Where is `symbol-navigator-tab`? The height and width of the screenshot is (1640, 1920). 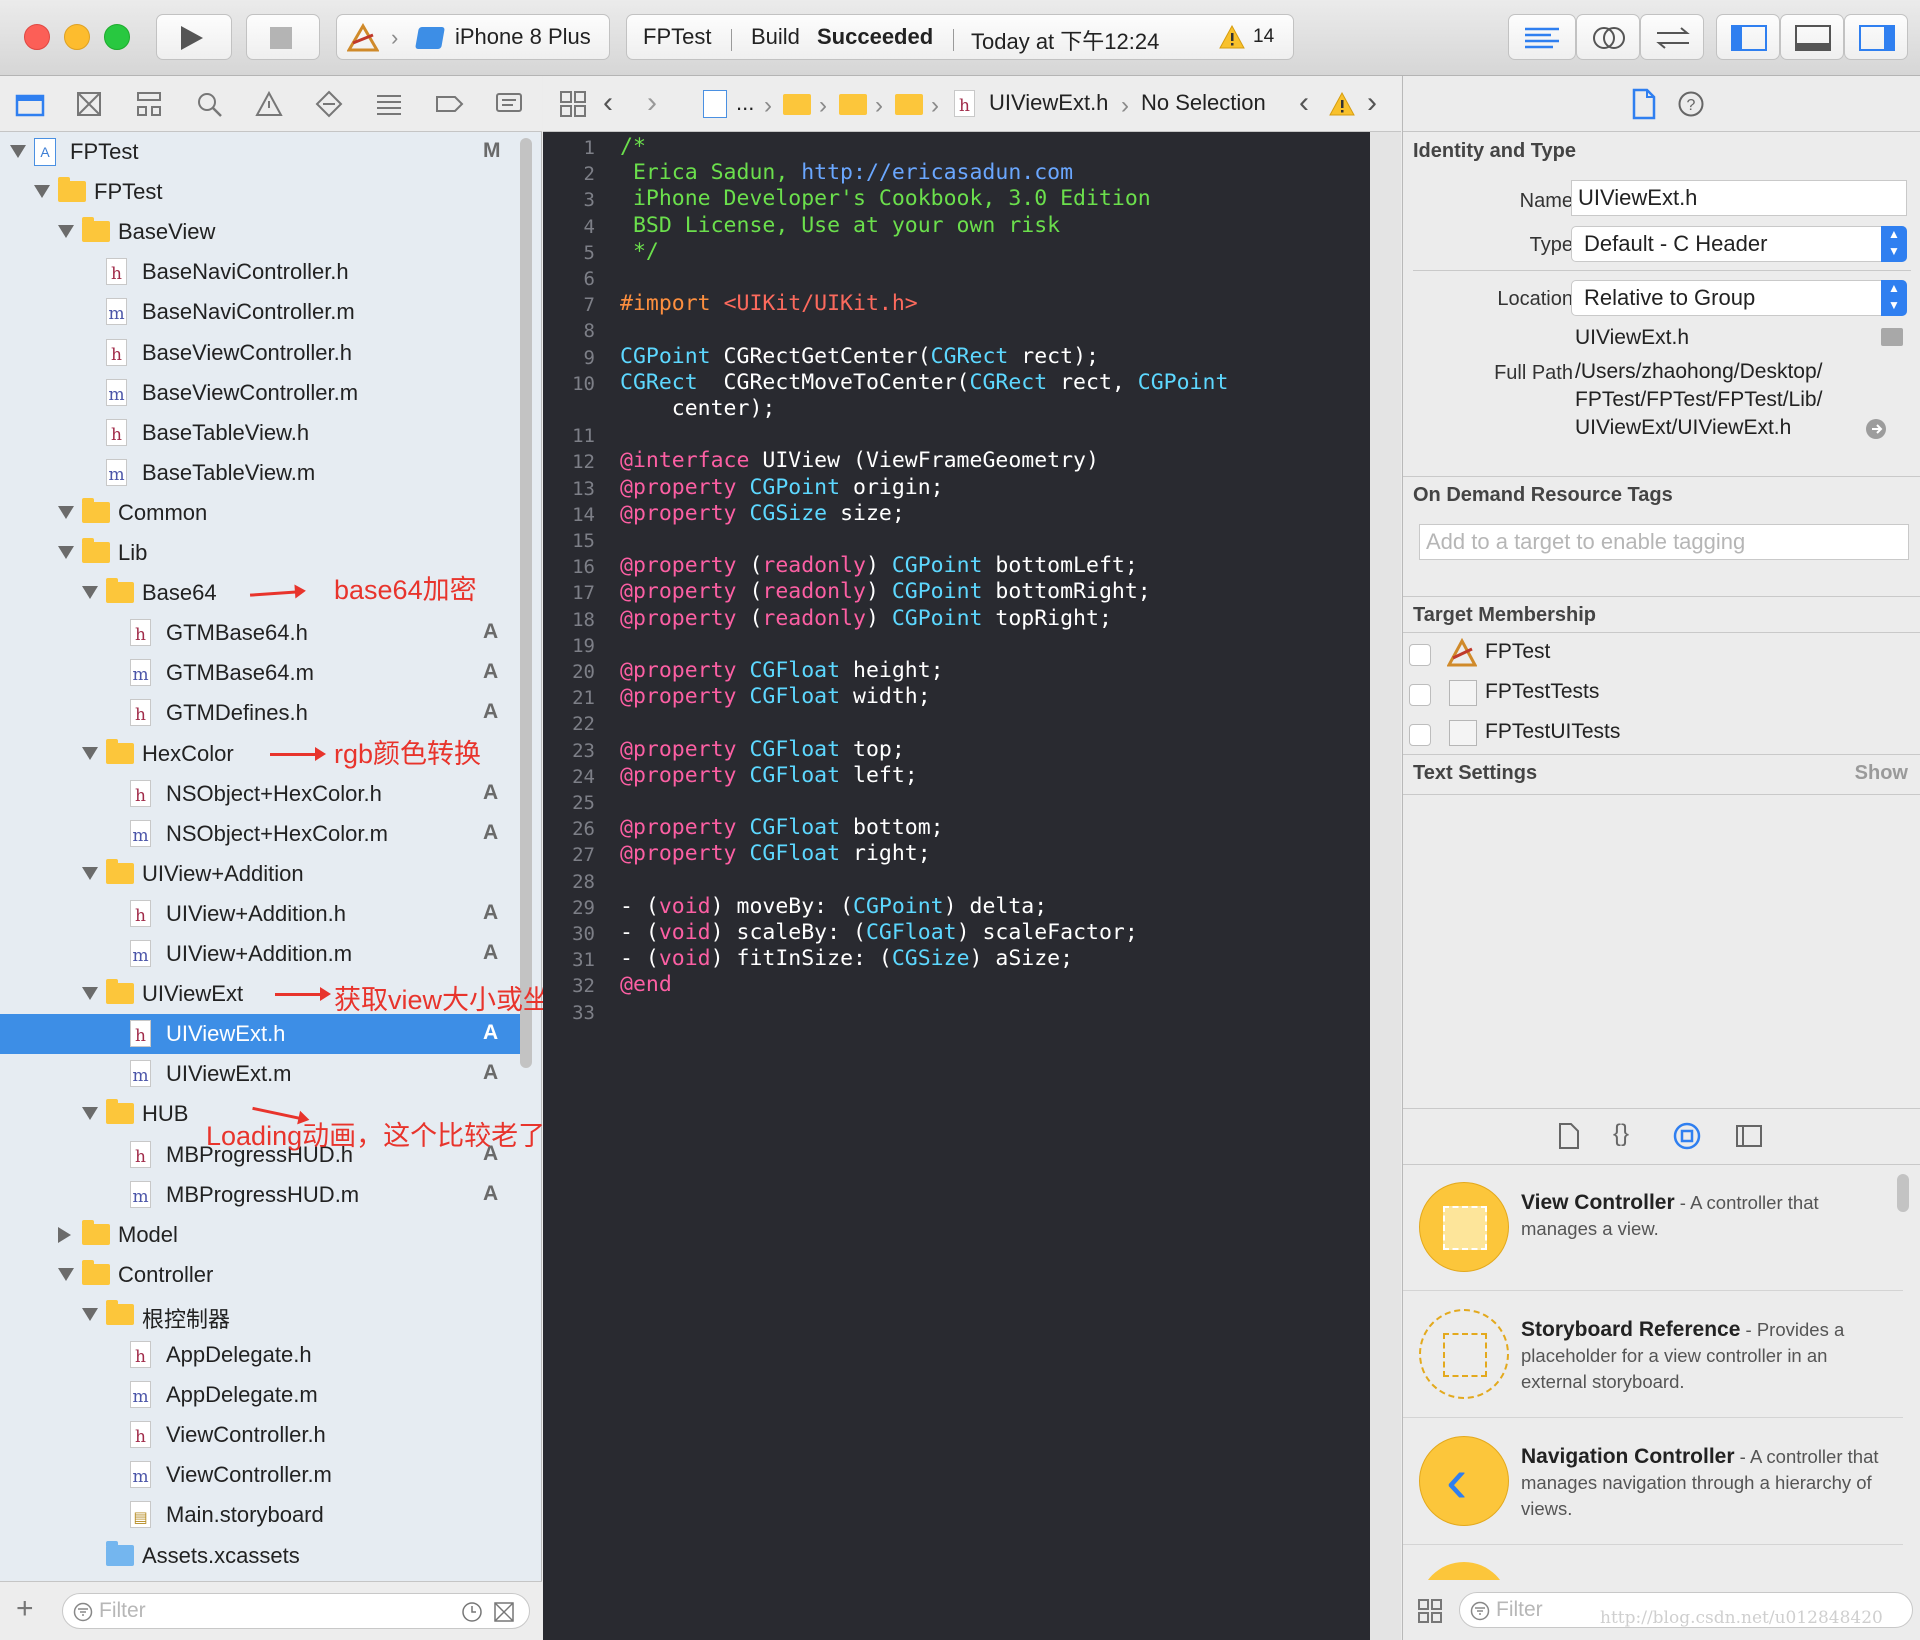
symbol-navigator-tab is located at coordinates (149, 104).